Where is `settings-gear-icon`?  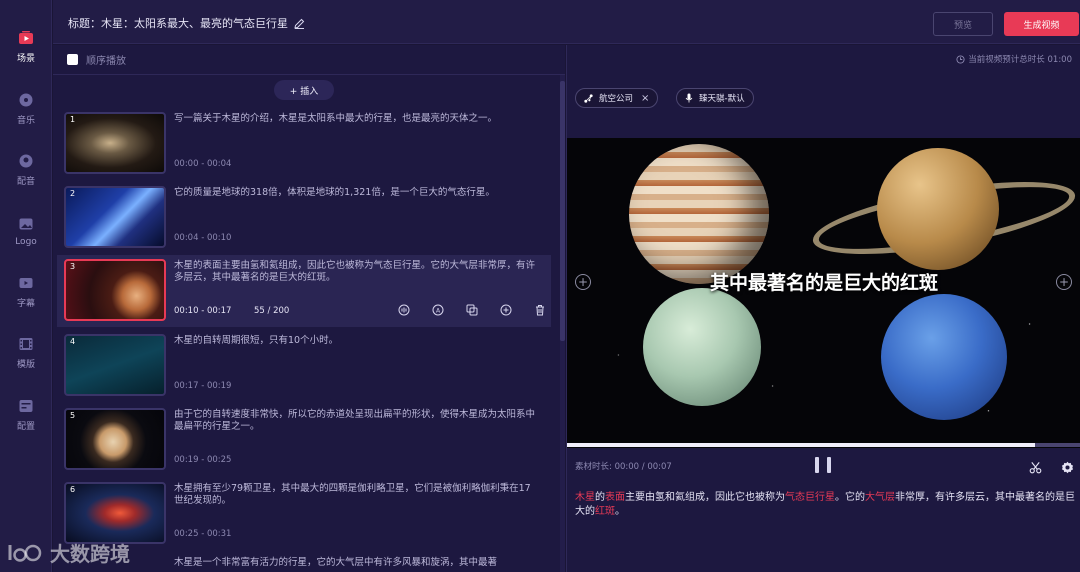
settings-gear-icon is located at coordinates (1067, 467).